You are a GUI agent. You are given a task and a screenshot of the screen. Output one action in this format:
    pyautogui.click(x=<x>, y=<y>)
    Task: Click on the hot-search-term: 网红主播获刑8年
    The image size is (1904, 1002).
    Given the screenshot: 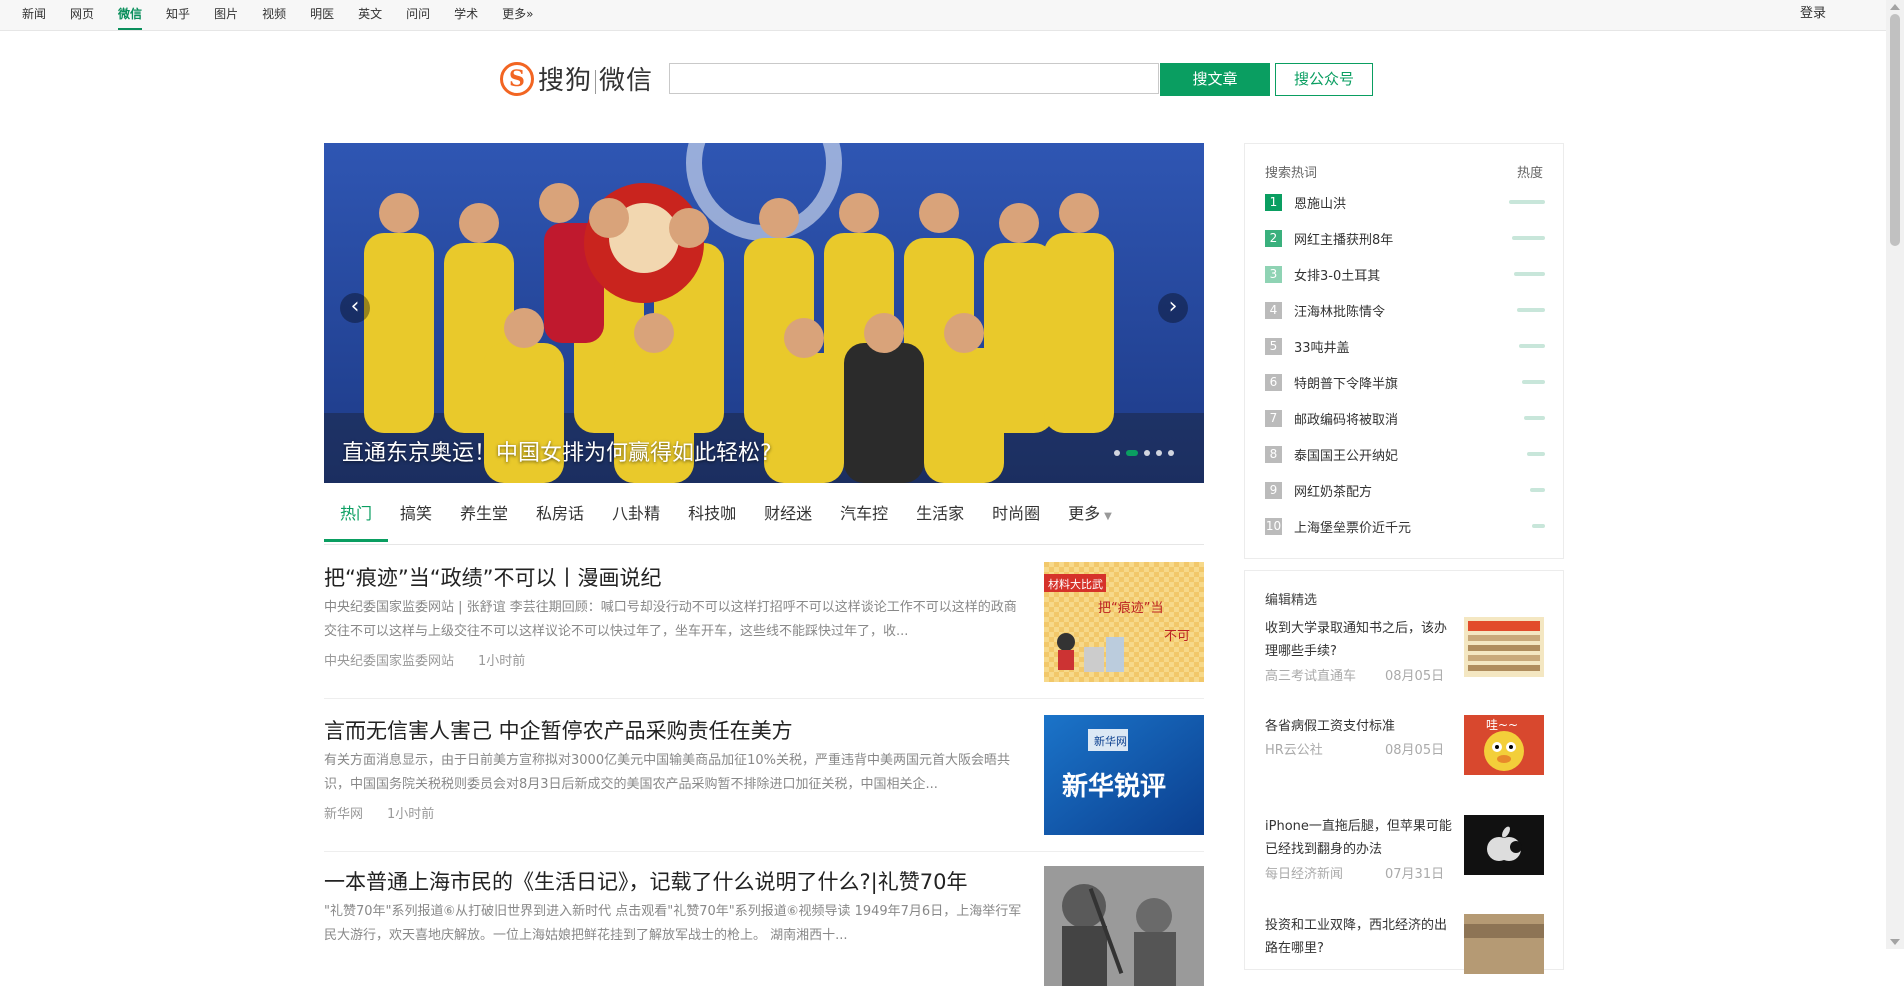 What is the action you would take?
    pyautogui.click(x=1343, y=240)
    